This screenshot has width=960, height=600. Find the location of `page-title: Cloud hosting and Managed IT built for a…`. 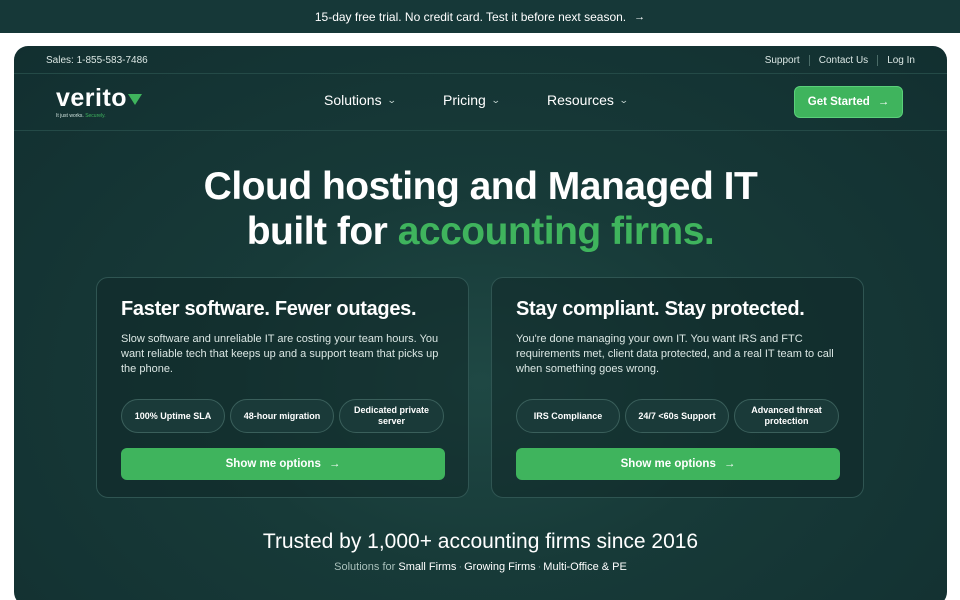

page-title: Cloud hosting and Managed IT built for a… is located at coordinates (480, 209).